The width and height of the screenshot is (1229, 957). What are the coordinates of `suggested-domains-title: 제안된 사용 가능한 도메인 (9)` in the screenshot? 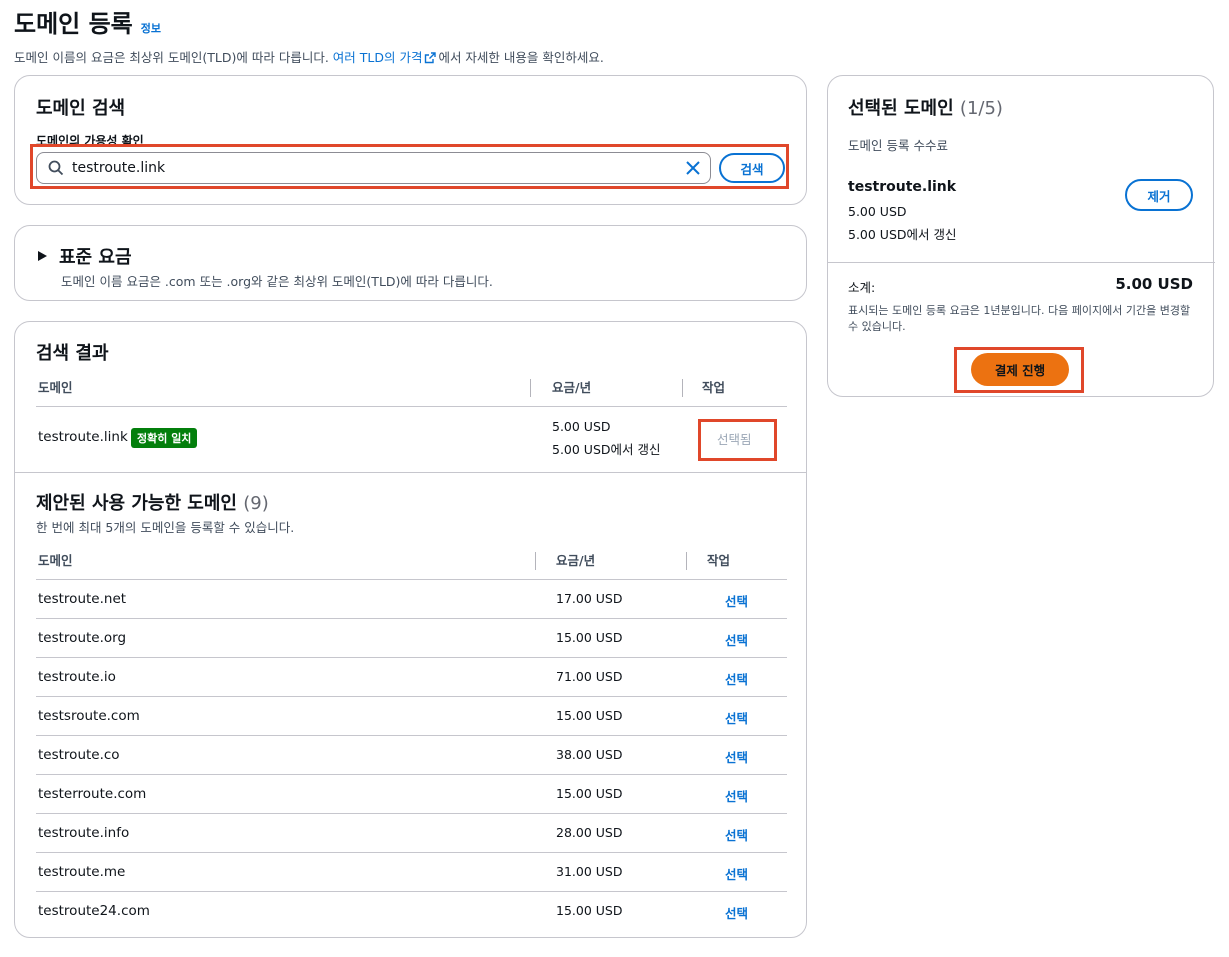 It's located at (152, 502).